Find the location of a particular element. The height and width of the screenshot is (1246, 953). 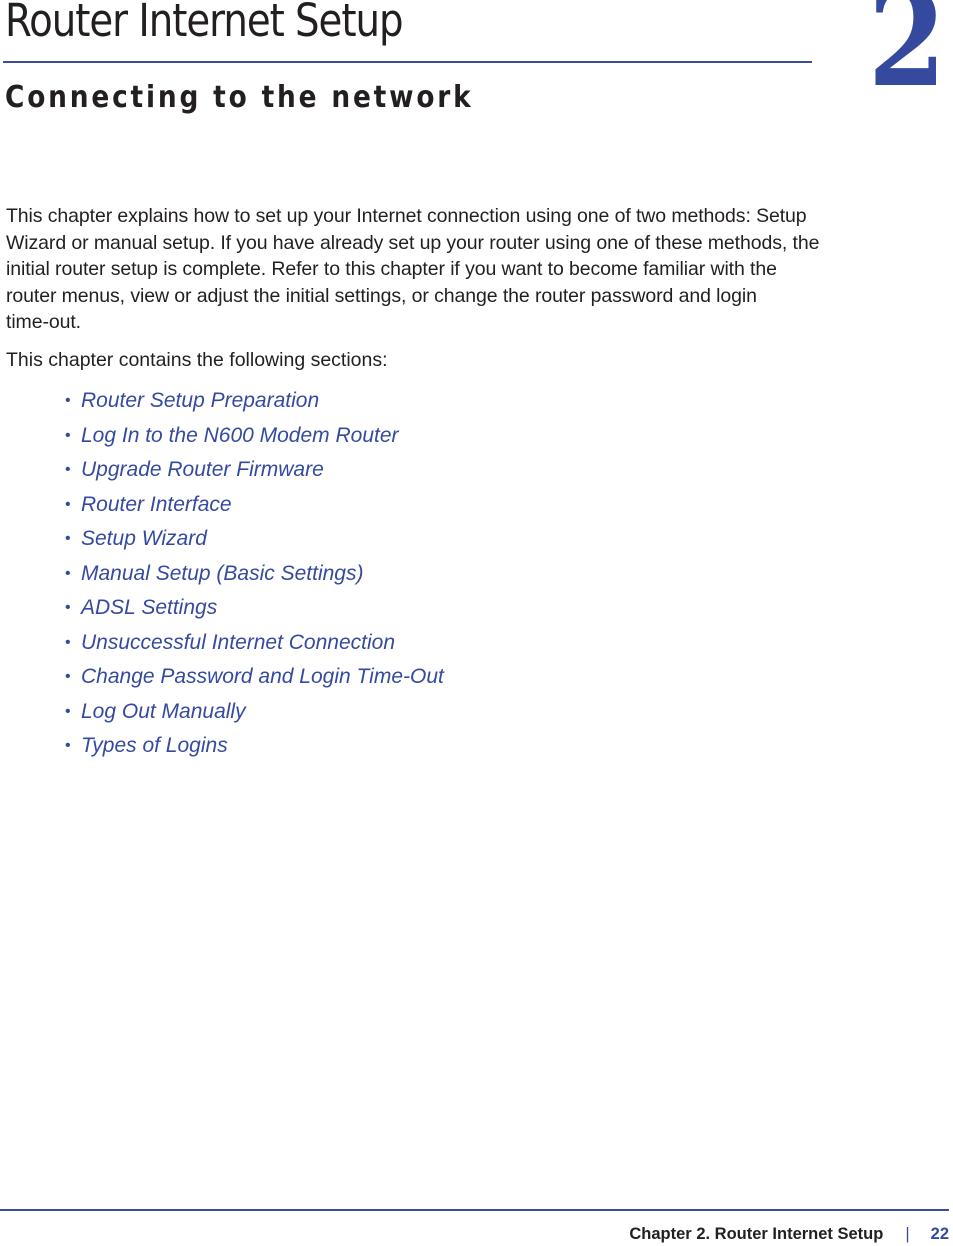

header-divider is located at coordinates (407, 62).